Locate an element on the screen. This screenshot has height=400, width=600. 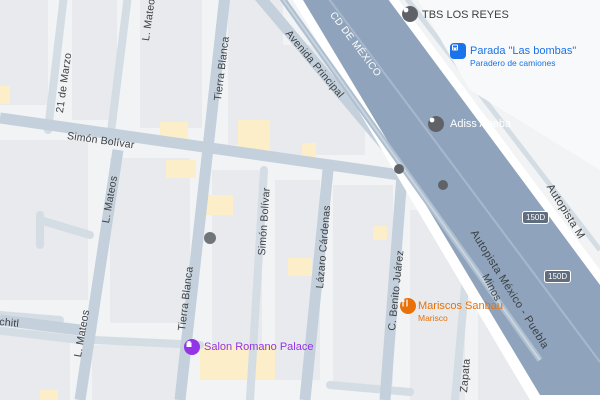
street-label-chitl: chitl is located at coordinates (10, 323).